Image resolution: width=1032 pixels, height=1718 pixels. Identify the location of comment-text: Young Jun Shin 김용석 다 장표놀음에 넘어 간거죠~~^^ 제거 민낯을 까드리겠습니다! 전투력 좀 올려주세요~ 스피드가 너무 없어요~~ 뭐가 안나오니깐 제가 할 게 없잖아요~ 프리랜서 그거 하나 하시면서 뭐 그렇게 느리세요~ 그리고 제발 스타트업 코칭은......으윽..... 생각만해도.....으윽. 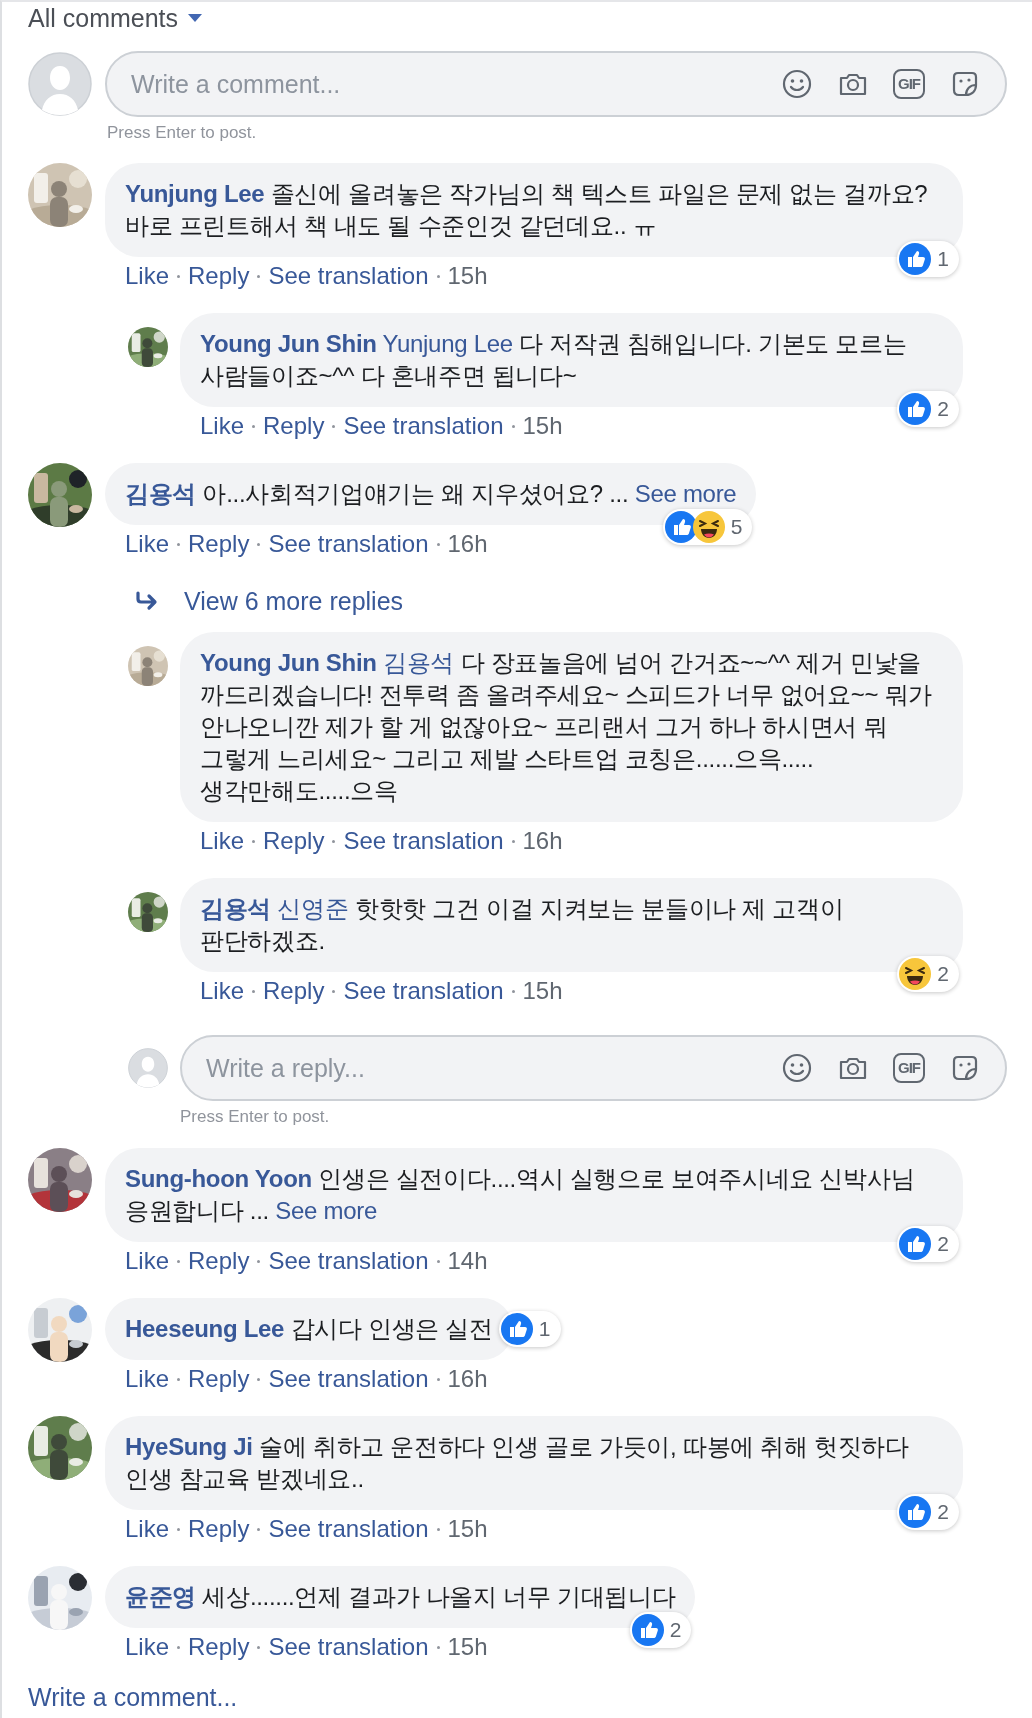
(566, 727).